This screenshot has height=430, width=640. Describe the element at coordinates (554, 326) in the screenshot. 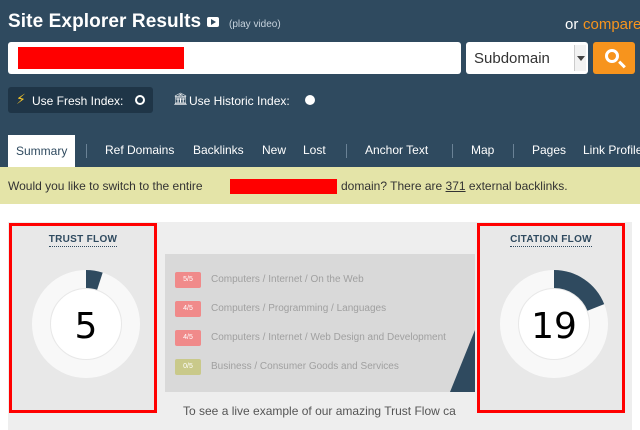

I see `citation-flow-value: 19` at that location.